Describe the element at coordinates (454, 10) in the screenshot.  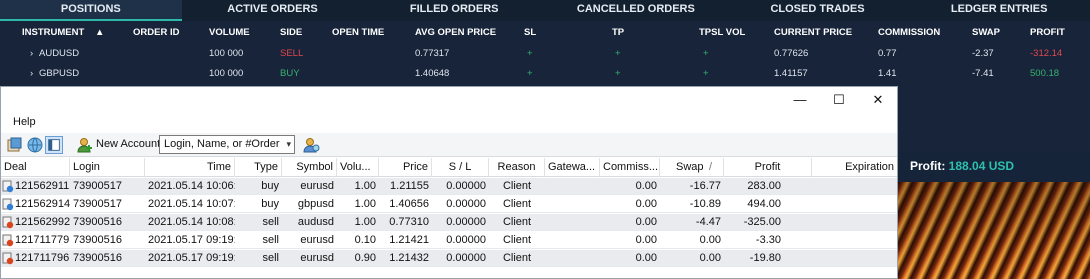
I see `tab-filled-orders: FILLED ORDERS` at that location.